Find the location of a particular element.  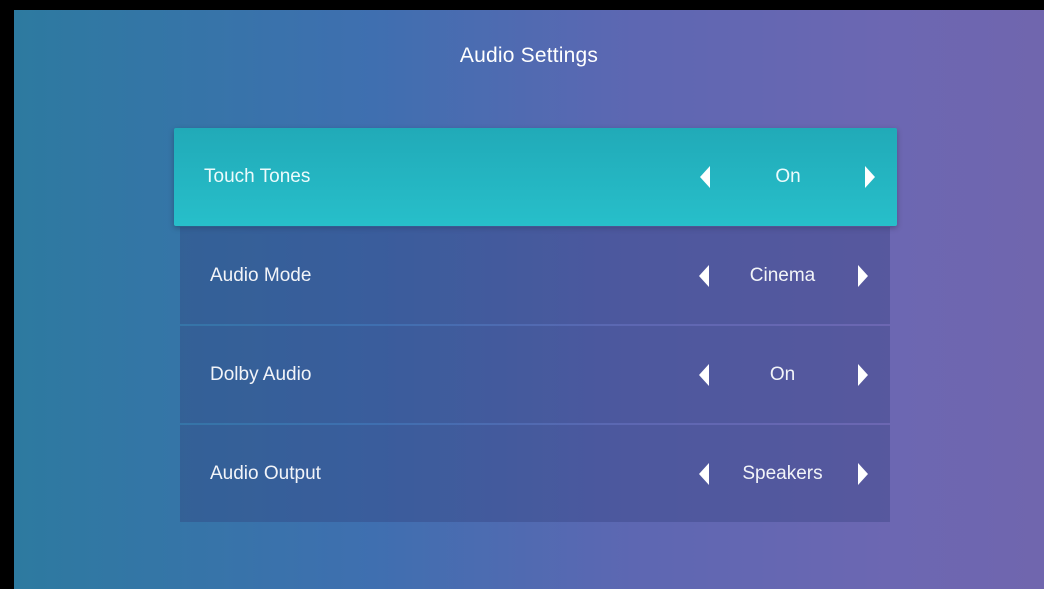

menu-item-label: Audio Output is located at coordinates (265, 473).